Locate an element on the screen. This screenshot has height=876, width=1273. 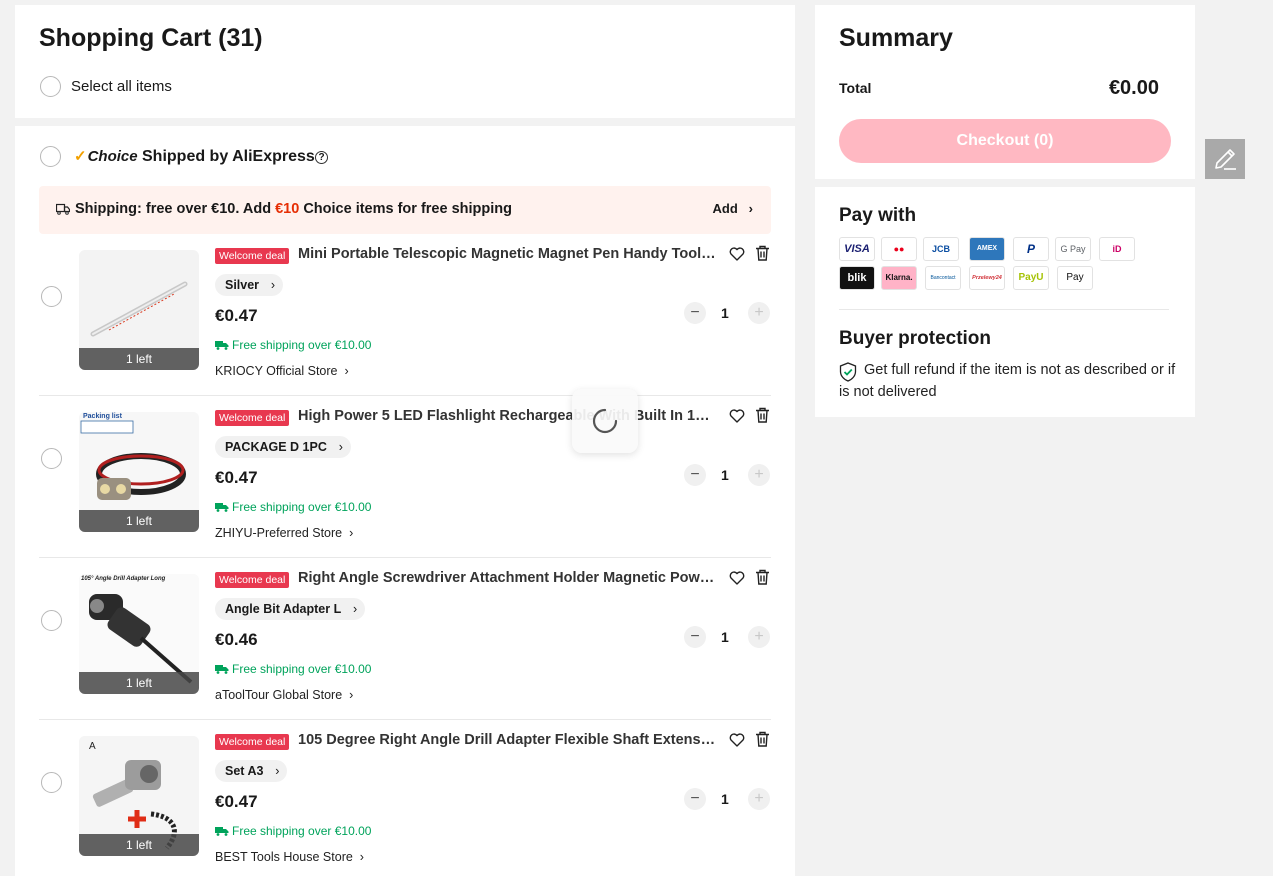
choice-group-header: ✓Choice Shipped by AliExpress ? is located at coordinates (240, 157).